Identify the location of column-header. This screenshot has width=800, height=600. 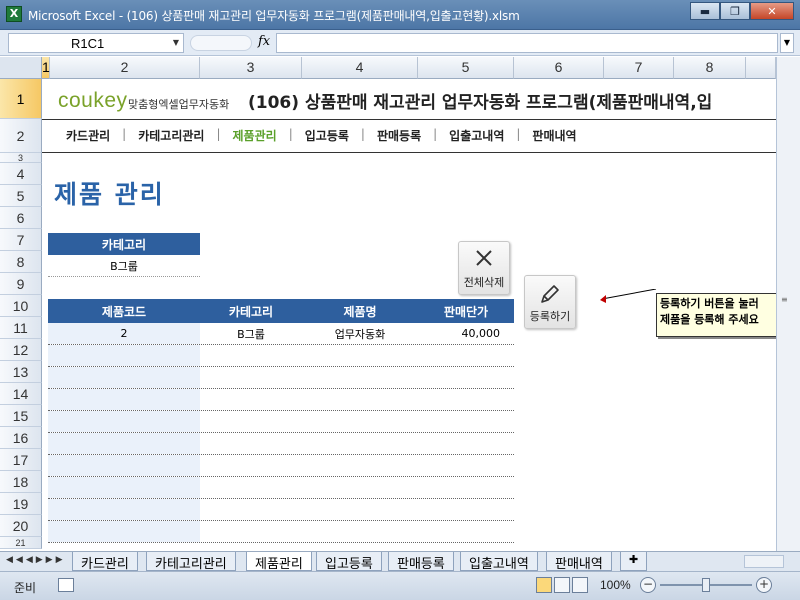
(761, 68).